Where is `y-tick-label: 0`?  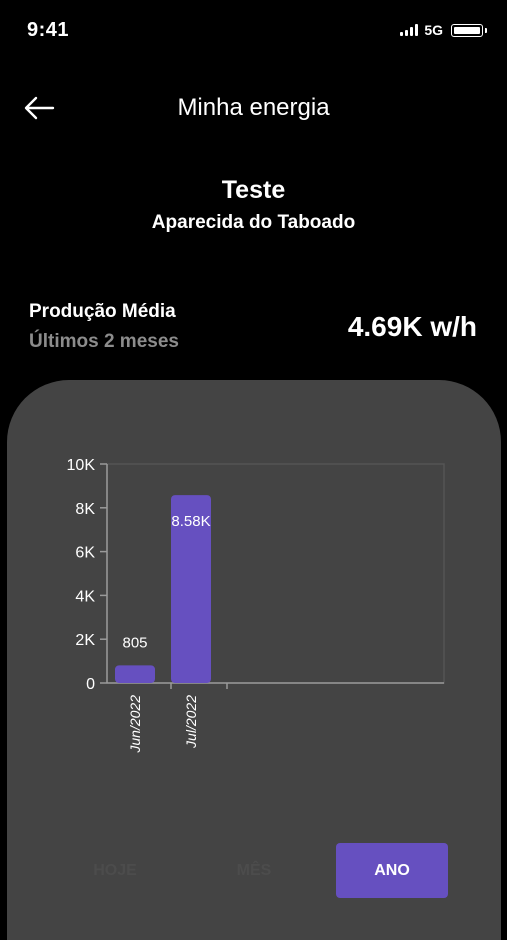
y-tick-label: 0 is located at coordinates (90, 684).